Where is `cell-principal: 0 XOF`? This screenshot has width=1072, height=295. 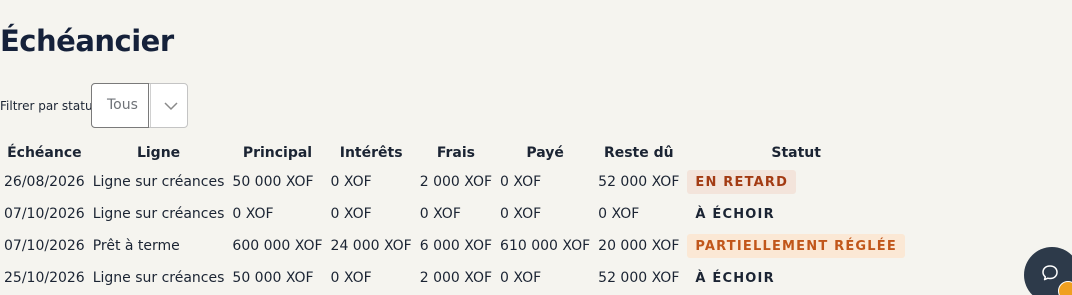
cell-principal: 0 XOF is located at coordinates (253, 214).